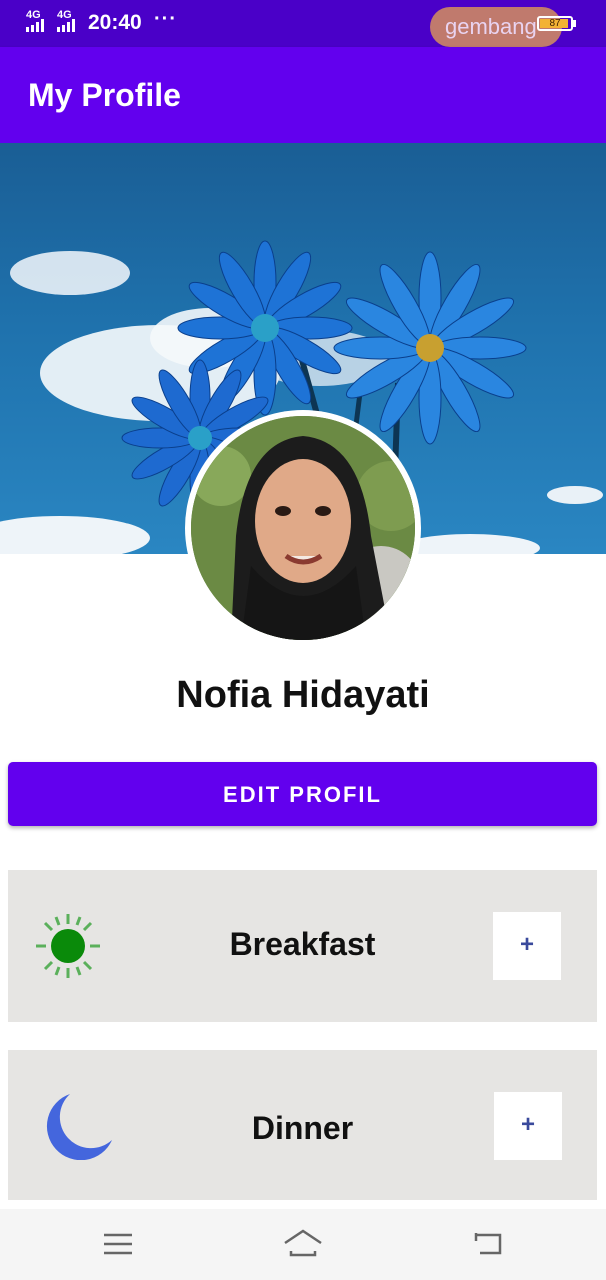  I want to click on home-icon, so click(303, 1244).